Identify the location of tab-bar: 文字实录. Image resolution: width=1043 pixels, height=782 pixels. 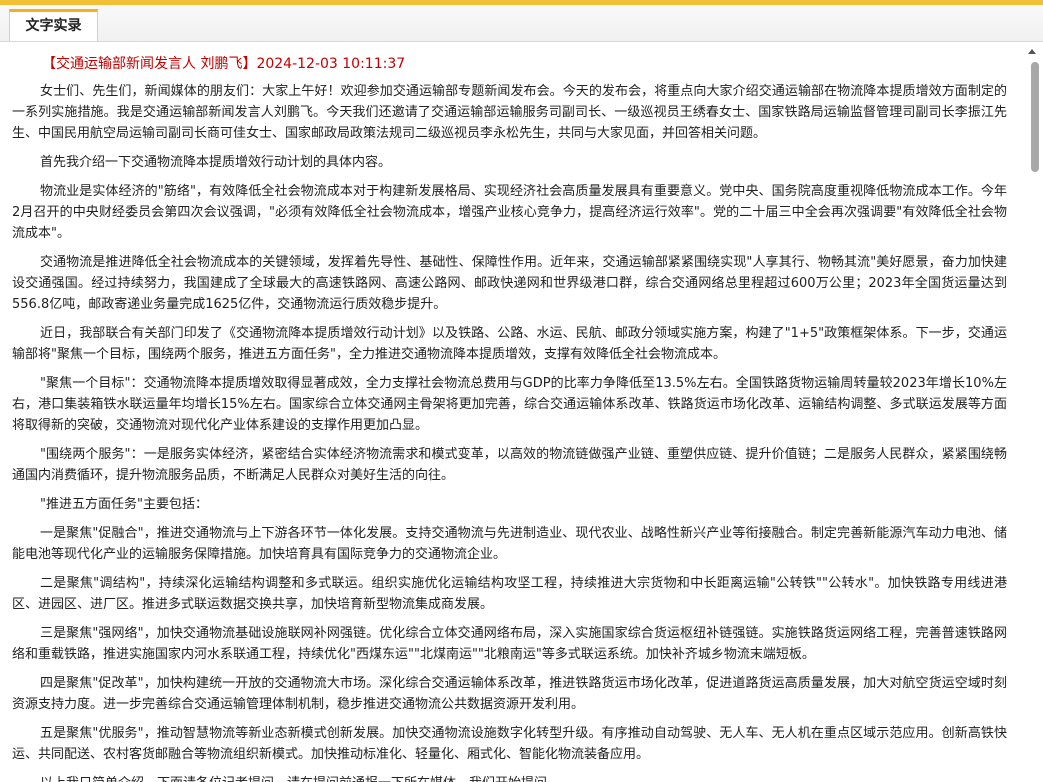
(521, 23).